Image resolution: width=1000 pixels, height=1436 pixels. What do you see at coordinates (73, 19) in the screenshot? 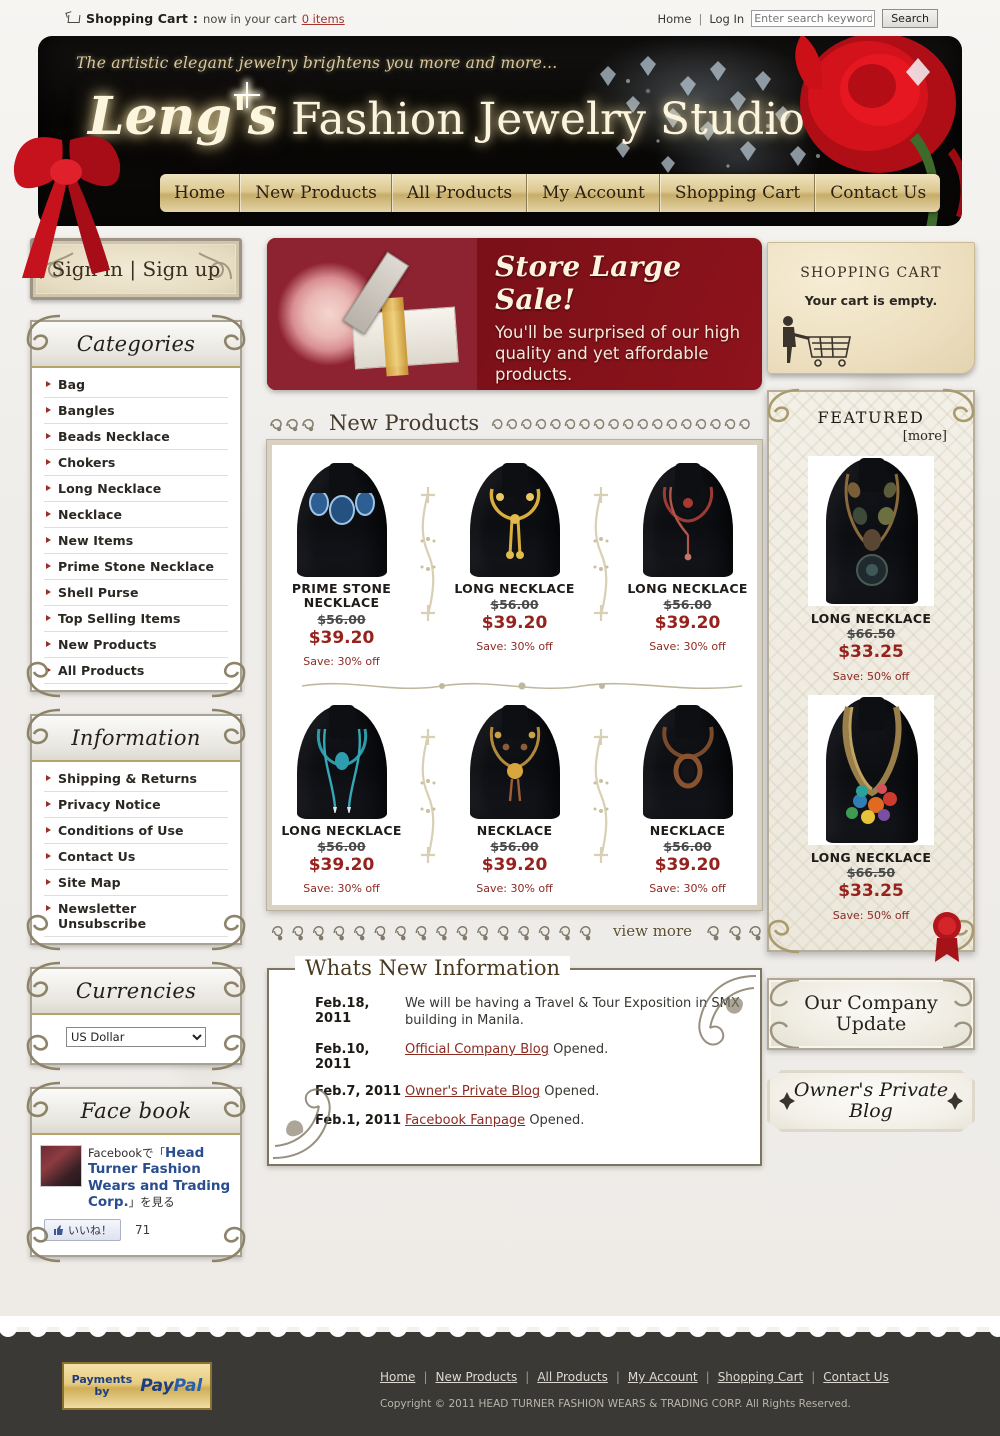
I see `shopping-cart-icon` at bounding box center [73, 19].